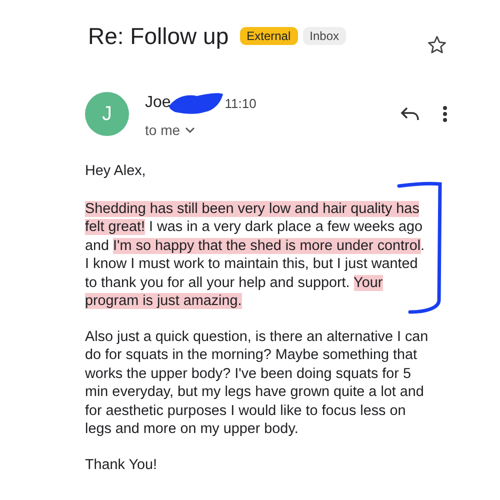 This screenshot has width=500, height=500. What do you see at coordinates (121, 465) in the screenshot?
I see `signoff-text: Thank You!` at bounding box center [121, 465].